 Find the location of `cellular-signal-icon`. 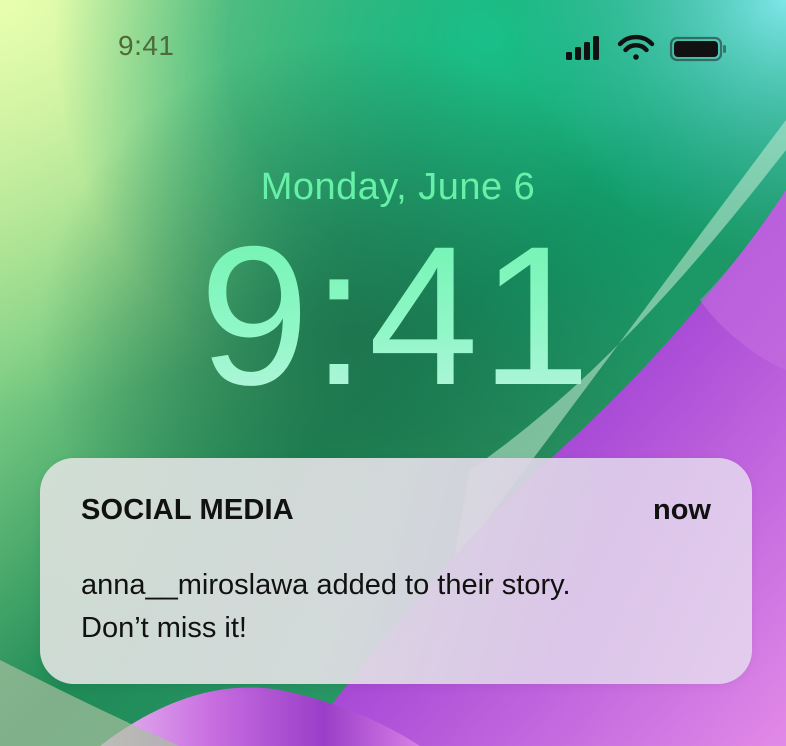

cellular-signal-icon is located at coordinates (582, 48).